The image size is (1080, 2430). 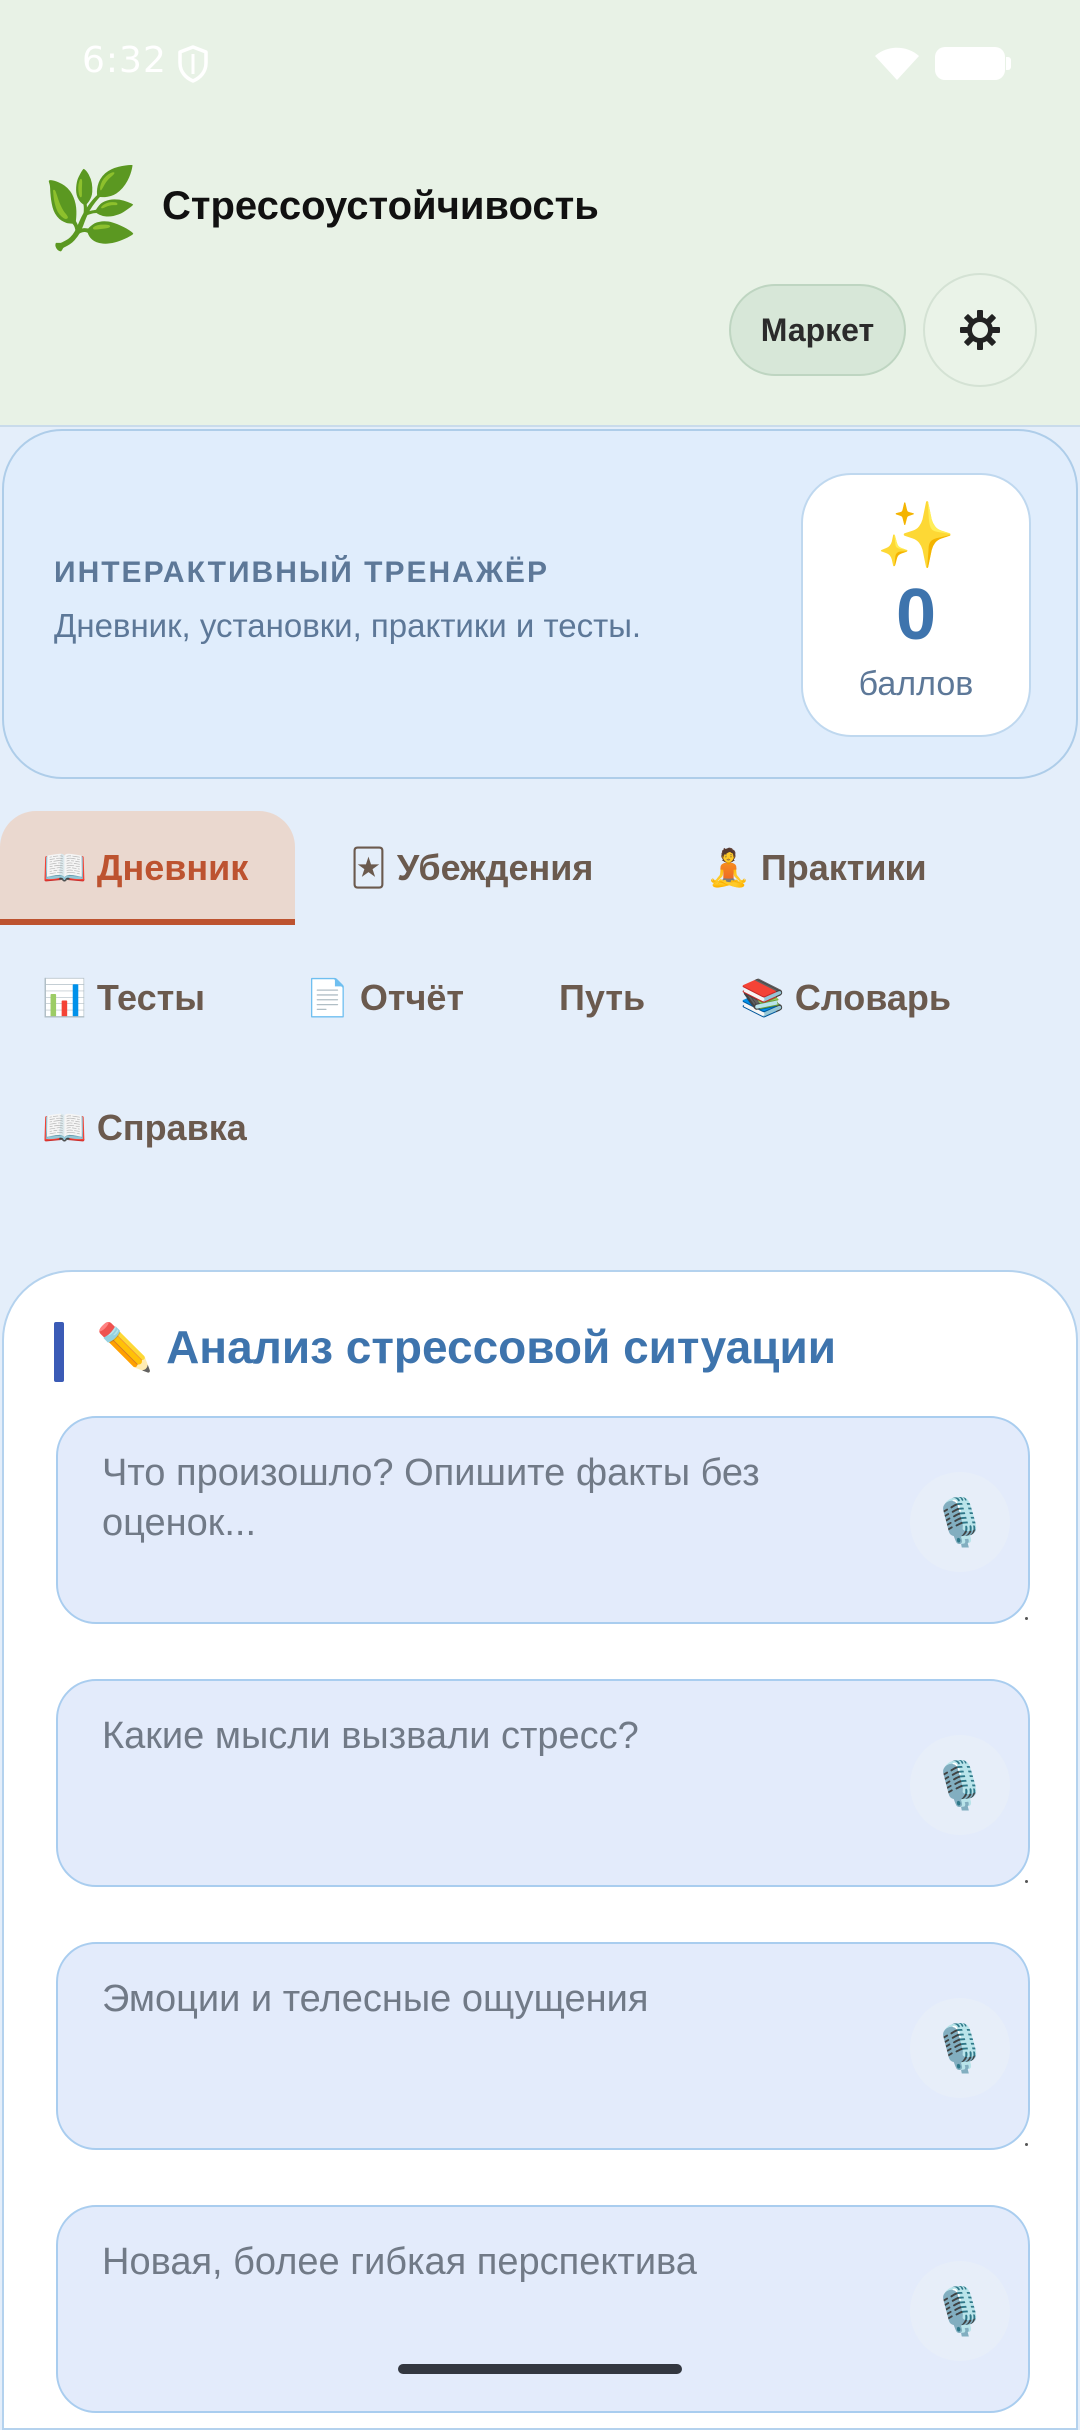 I want to click on tab-label: Путь, so click(x=602, y=997).